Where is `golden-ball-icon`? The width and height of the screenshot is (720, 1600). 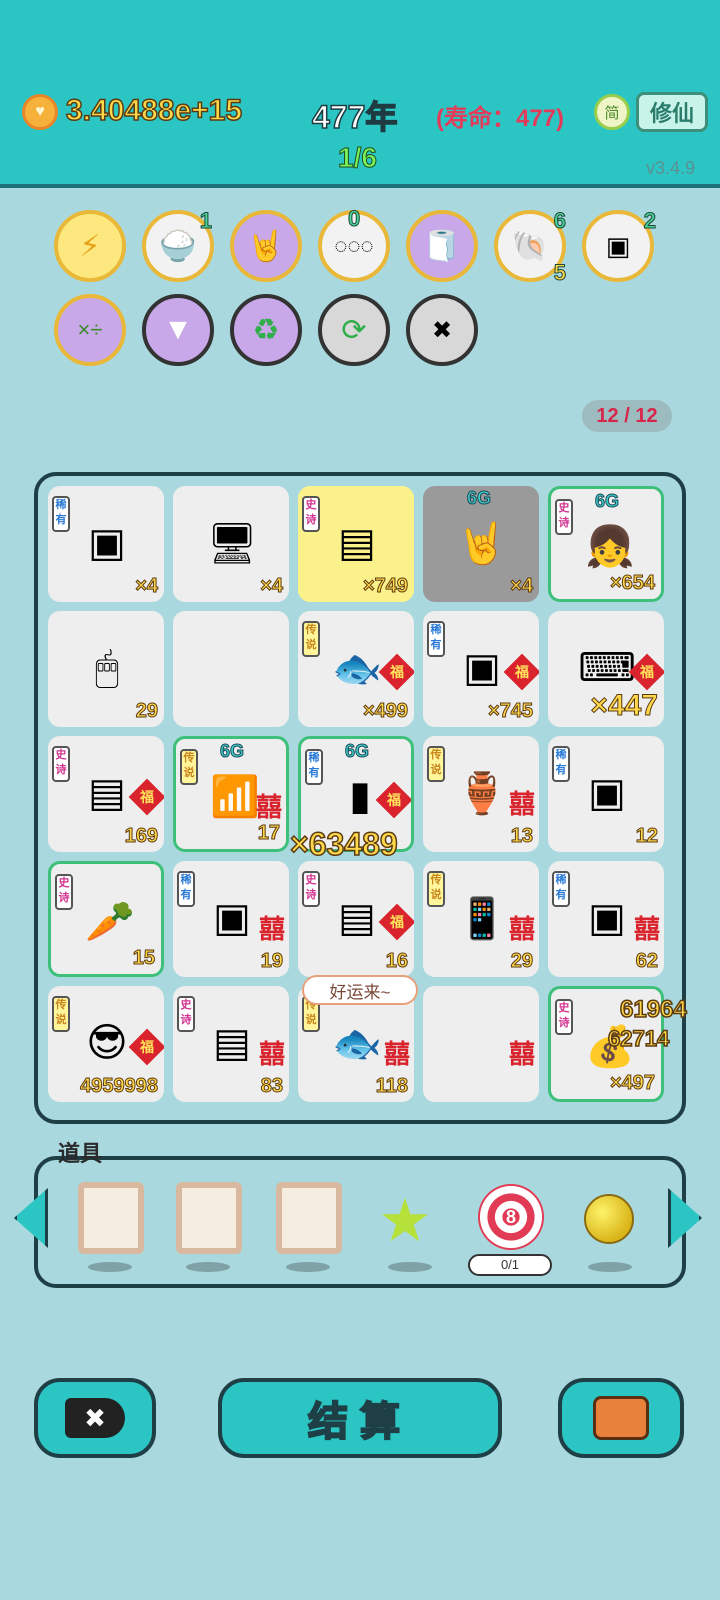 golden-ball-icon is located at coordinates (609, 1219).